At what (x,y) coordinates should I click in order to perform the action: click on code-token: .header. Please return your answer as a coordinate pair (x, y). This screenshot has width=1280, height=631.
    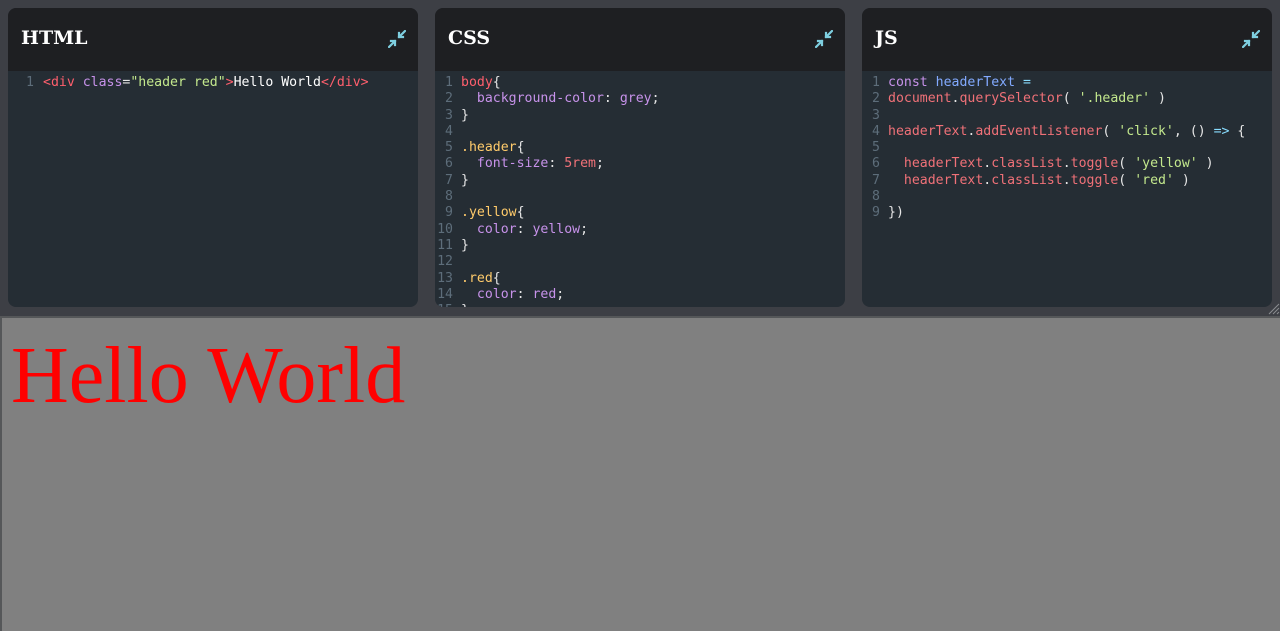
    Looking at the image, I should click on (489, 148).